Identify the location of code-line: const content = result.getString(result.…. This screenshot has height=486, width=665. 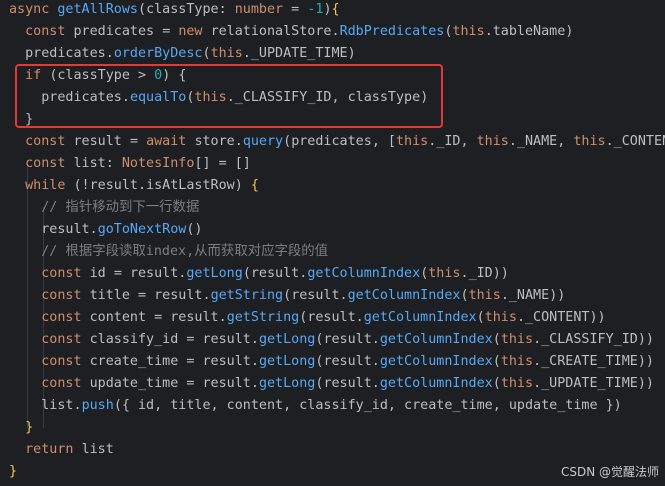
(337, 318).